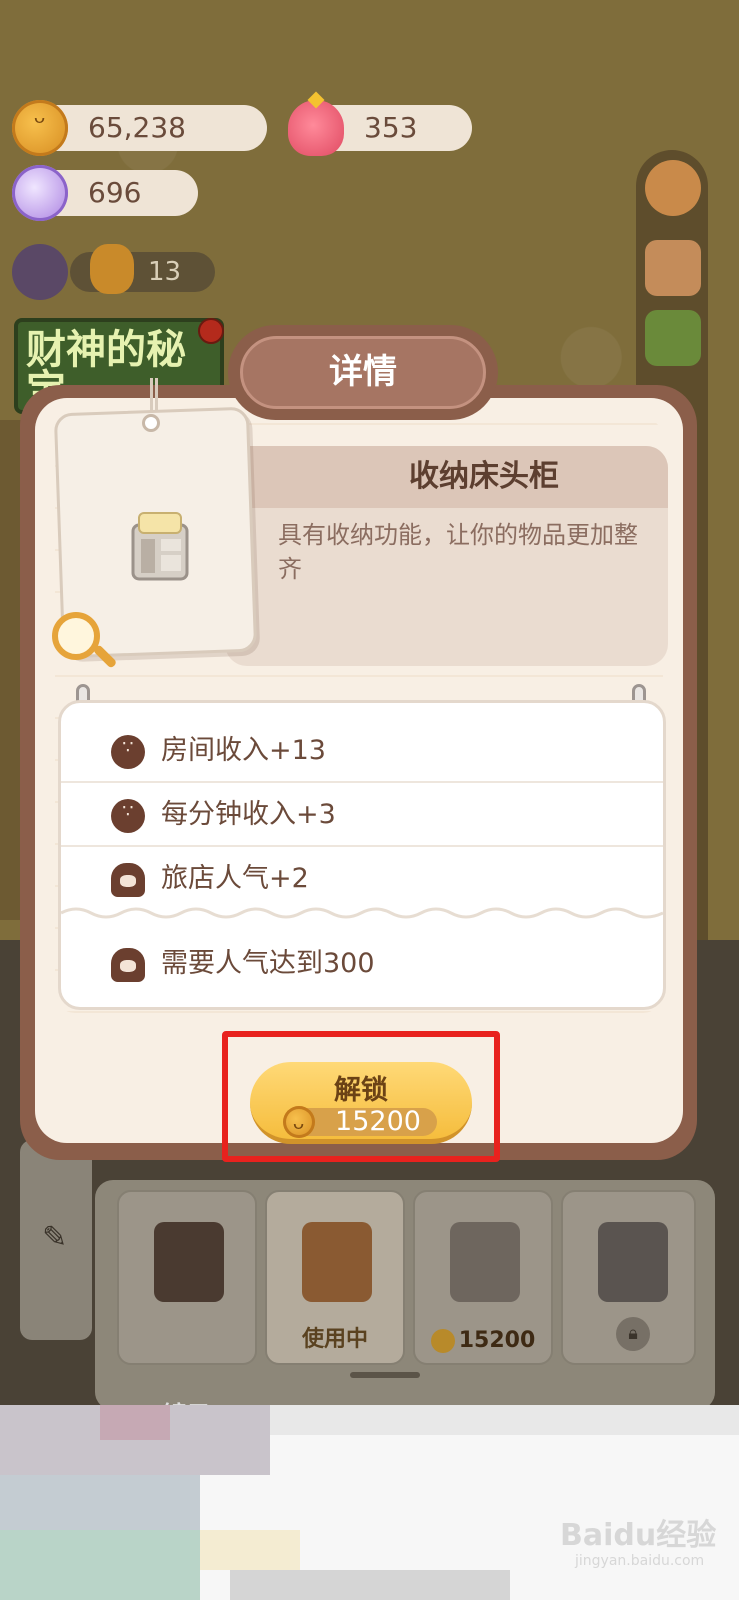 The image size is (739, 1600). I want to click on attribute-row: 房间收入+13, so click(362, 751).